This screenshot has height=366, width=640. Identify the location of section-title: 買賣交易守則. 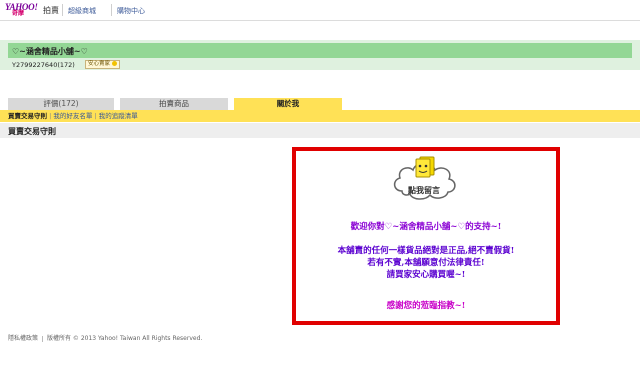
(32, 131).